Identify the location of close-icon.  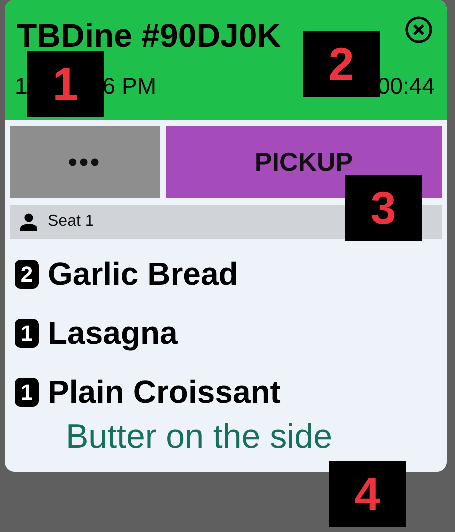
(419, 30).